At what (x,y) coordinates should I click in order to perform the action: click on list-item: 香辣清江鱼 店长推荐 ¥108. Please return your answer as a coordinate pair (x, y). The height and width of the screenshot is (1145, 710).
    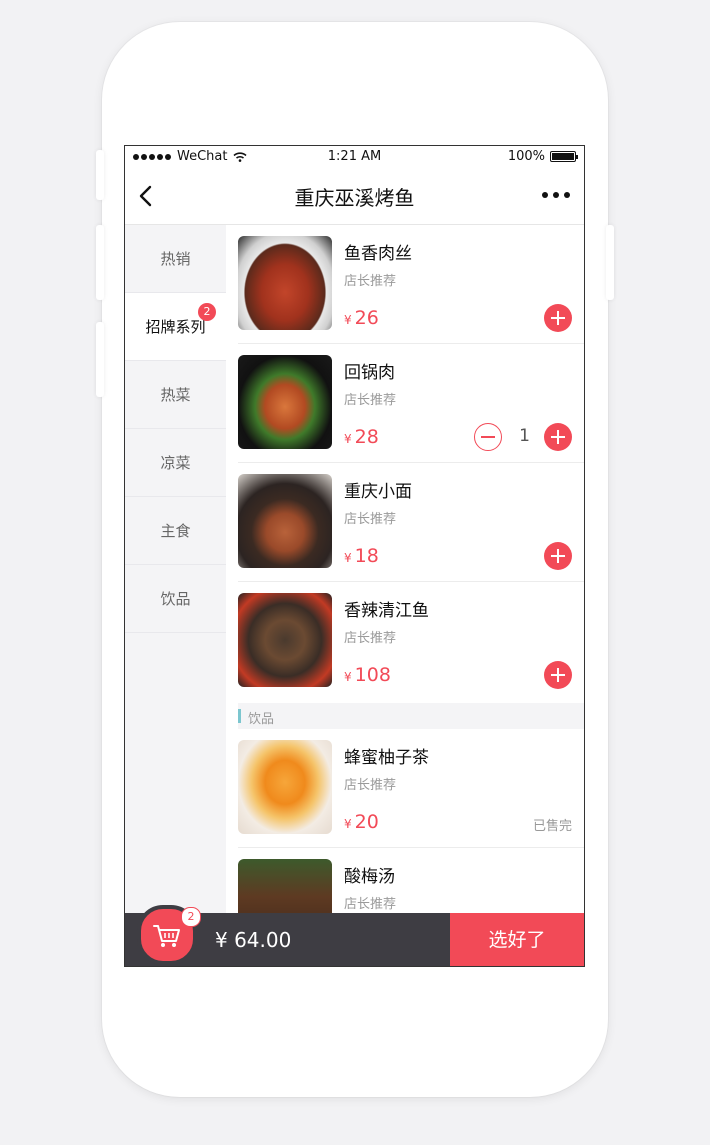
    Looking at the image, I should click on (405, 641).